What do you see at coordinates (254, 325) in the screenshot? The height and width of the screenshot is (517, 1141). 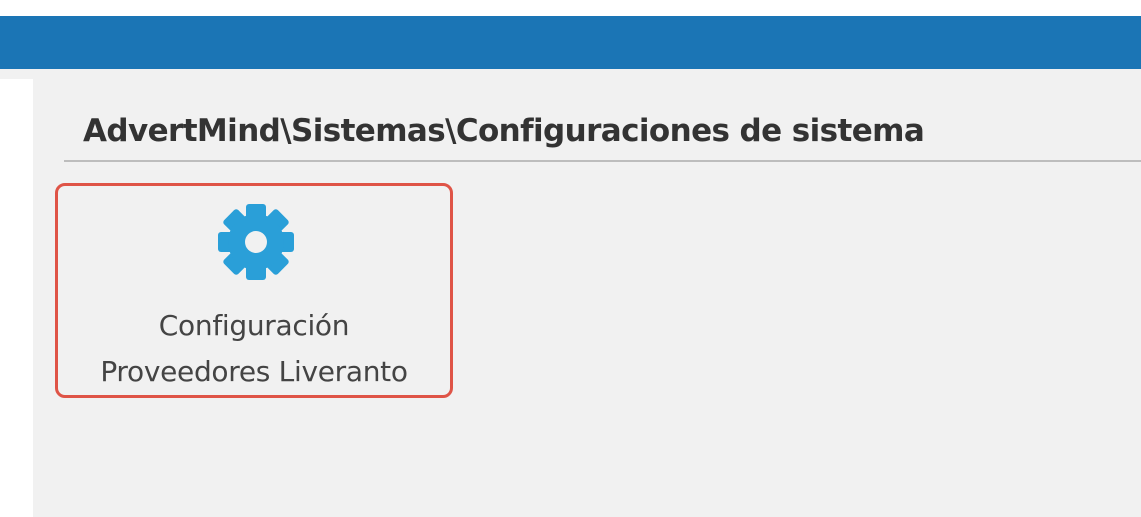 I see `tile-label-line1: Configuración` at bounding box center [254, 325].